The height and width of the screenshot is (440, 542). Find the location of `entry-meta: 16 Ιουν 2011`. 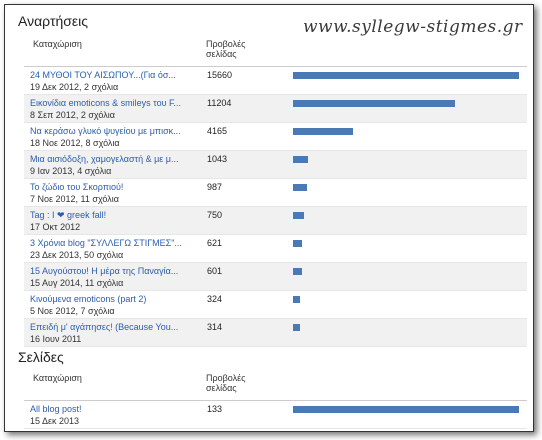

entry-meta: 16 Ιουν 2011 is located at coordinates (56, 339).